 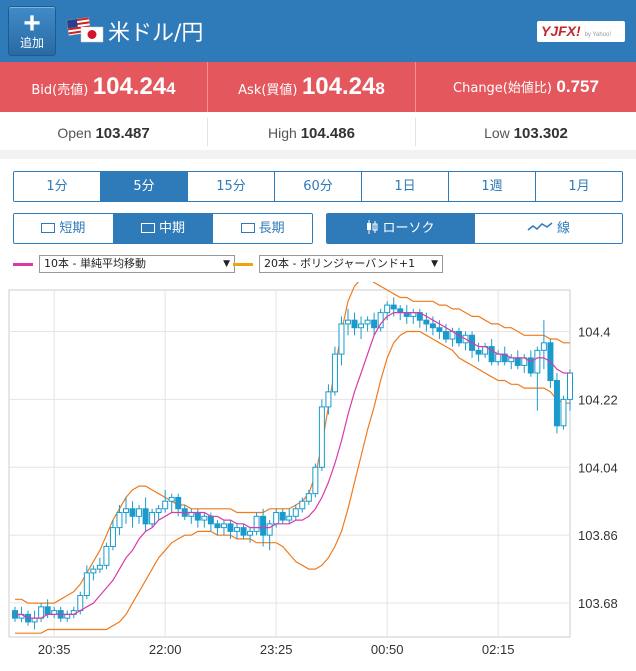 I want to click on bid-pip: 4, so click(x=171, y=88).